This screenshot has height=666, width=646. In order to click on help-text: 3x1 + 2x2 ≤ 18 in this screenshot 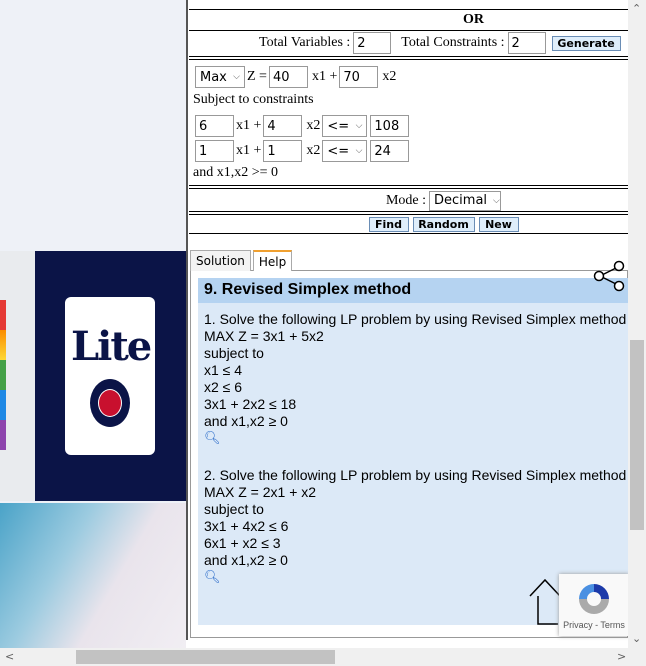, I will do `click(250, 404)`.